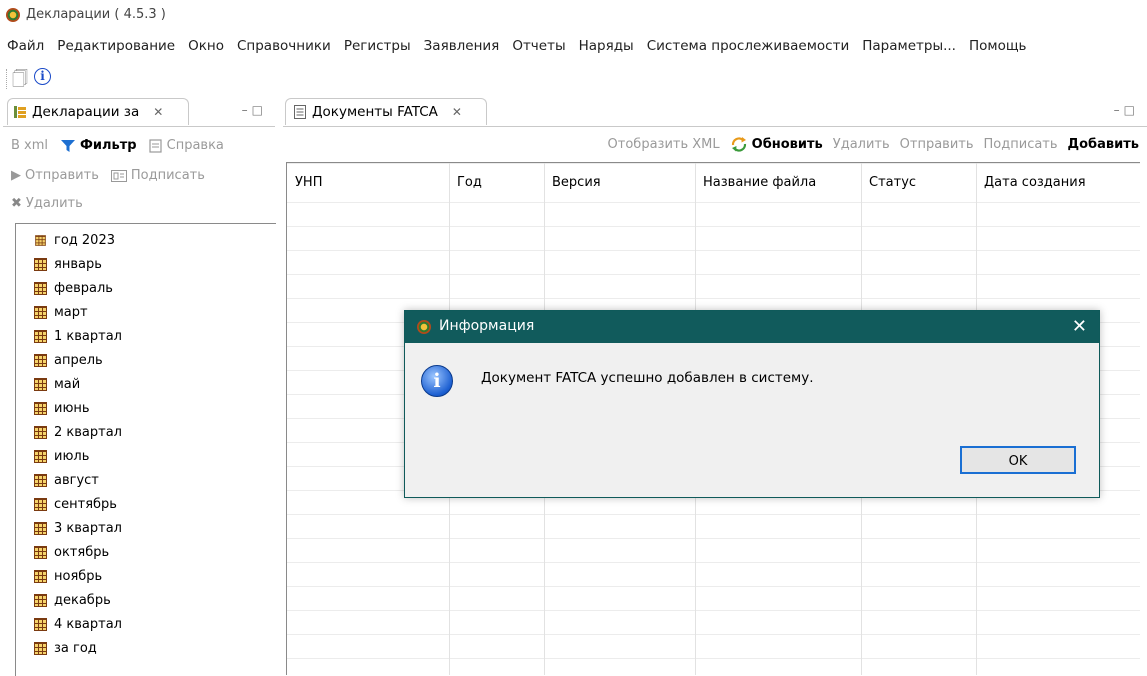 The height and width of the screenshot is (676, 1147). Describe the element at coordinates (664, 144) in the screenshot. I see `show-xml-button: Отобразить XML` at that location.